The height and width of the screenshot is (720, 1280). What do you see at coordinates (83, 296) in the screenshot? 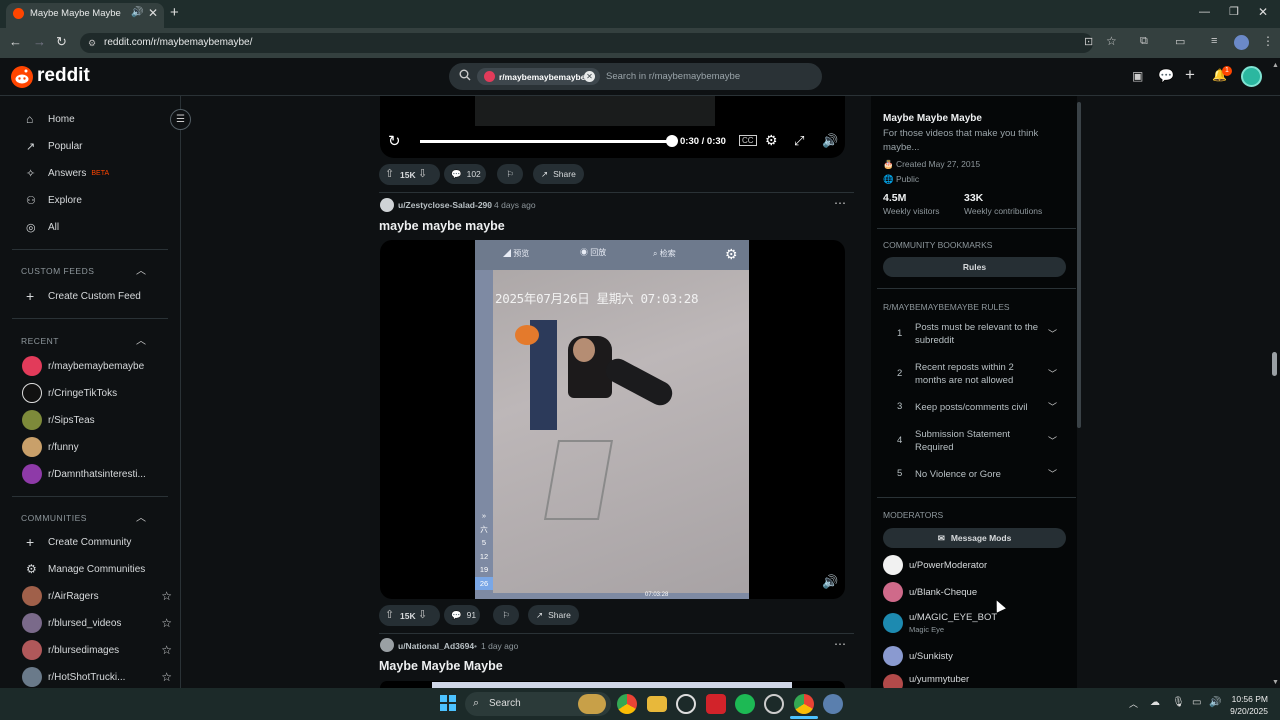
I see `create-custom-feed: + Create Custom Feed` at bounding box center [83, 296].